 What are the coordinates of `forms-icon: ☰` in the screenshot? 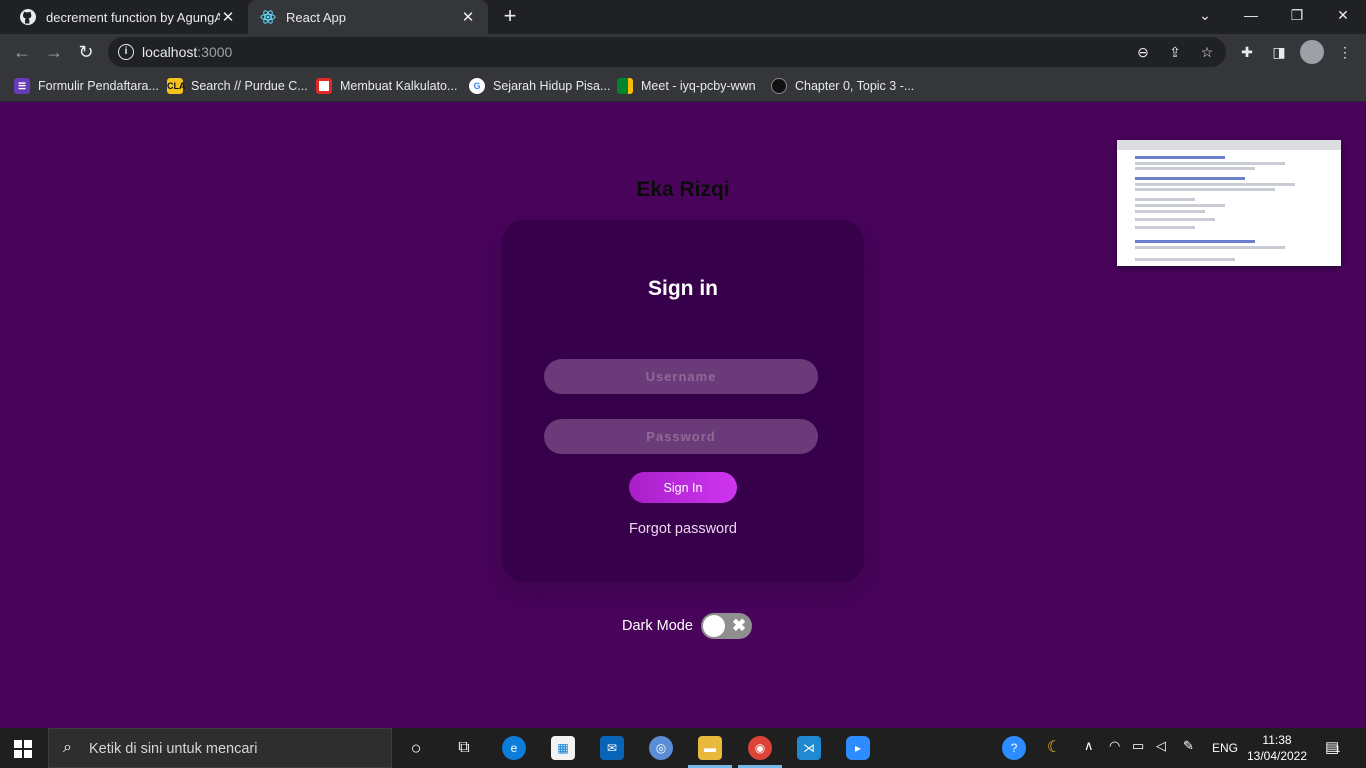 It's located at (22, 86).